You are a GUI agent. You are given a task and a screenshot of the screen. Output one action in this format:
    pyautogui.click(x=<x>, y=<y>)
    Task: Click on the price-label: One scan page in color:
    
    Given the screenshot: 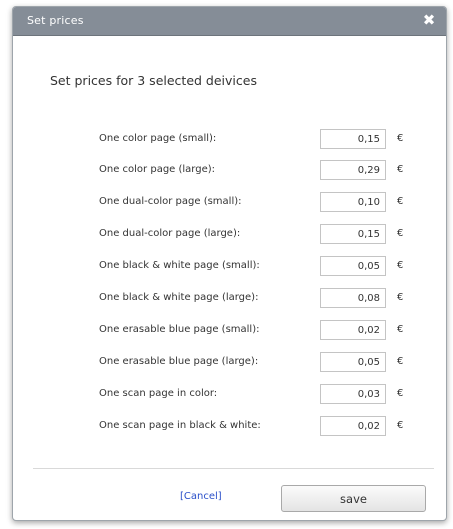 What is the action you would take?
    pyautogui.click(x=158, y=393)
    